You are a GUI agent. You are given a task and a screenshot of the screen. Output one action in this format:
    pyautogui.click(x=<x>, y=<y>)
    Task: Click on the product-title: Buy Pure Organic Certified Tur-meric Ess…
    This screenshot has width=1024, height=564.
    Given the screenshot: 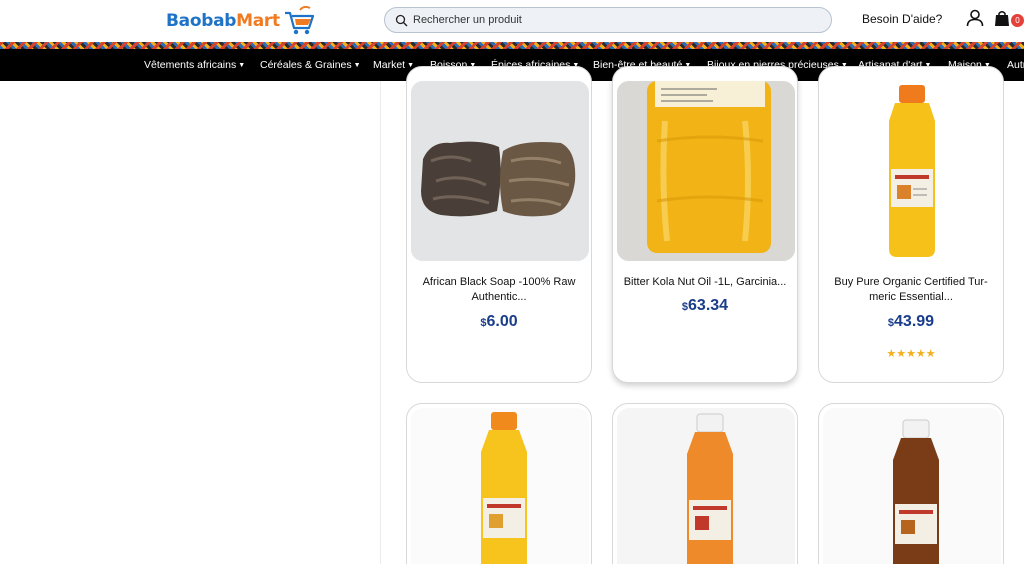 What is the action you would take?
    pyautogui.click(x=911, y=290)
    